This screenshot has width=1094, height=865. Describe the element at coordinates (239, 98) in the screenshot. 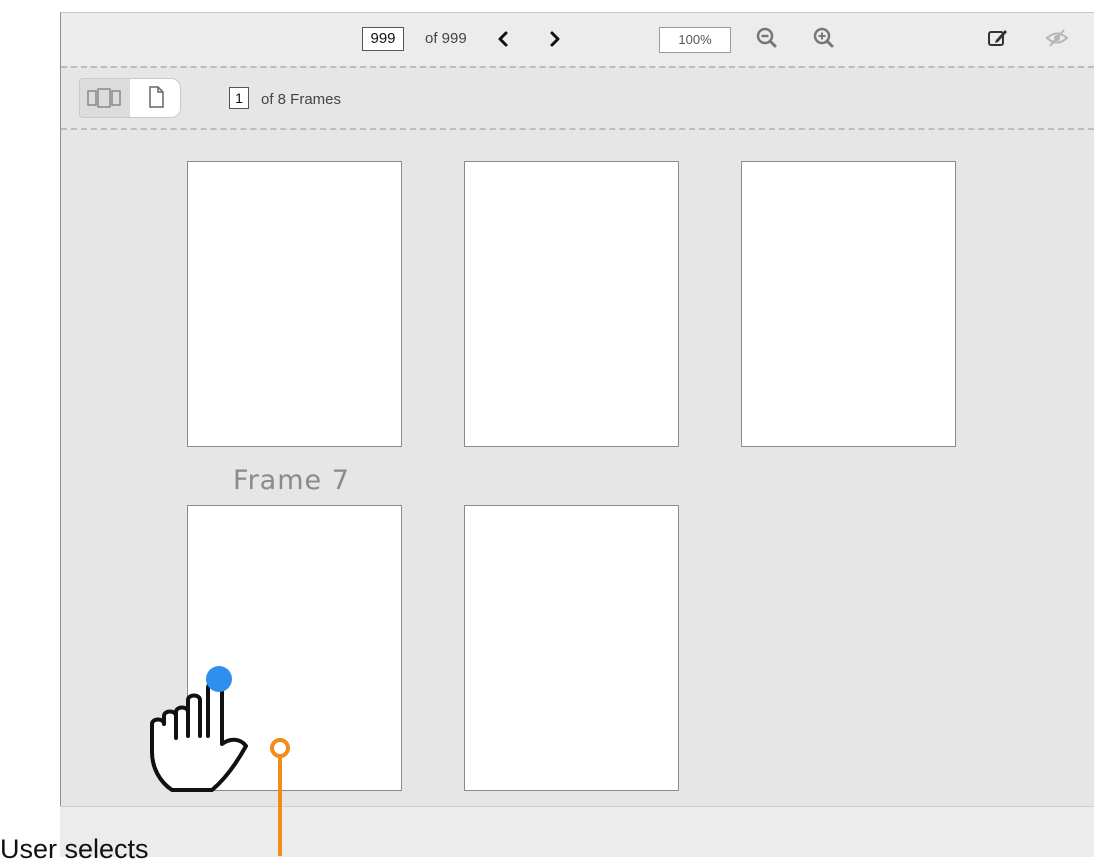

I see `frame-number-input: 1` at that location.